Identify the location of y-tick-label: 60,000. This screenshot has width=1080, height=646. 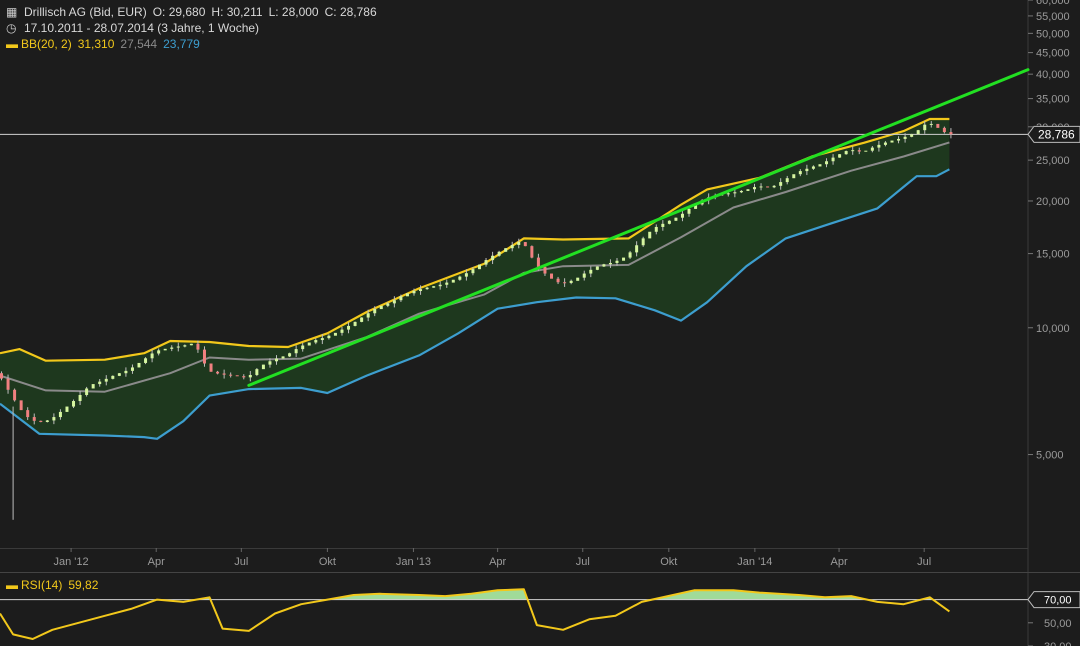
(1053, 3).